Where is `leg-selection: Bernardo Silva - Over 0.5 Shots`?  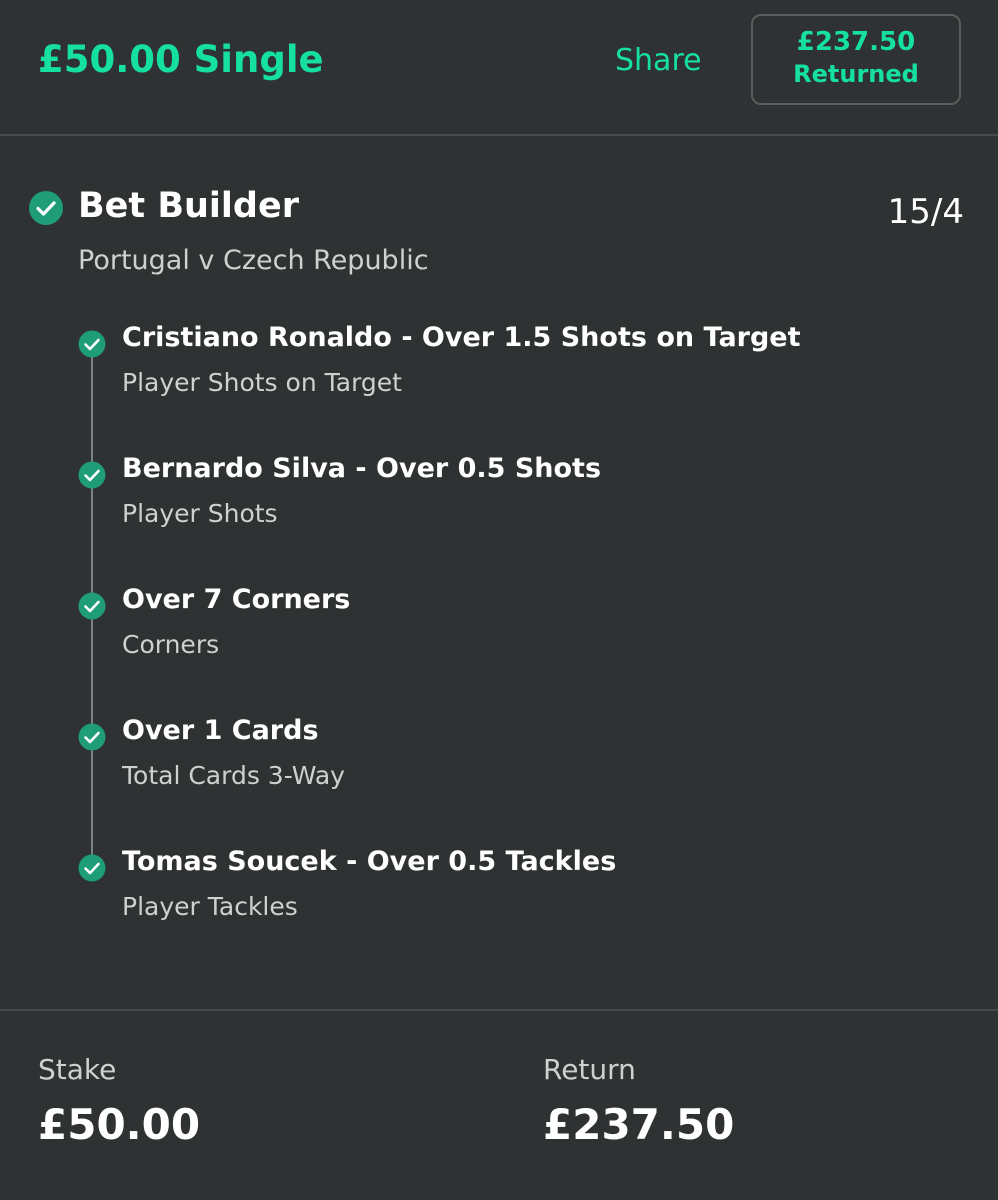
leg-selection: Bernardo Silva - Over 0.5 Shots is located at coordinates (362, 468).